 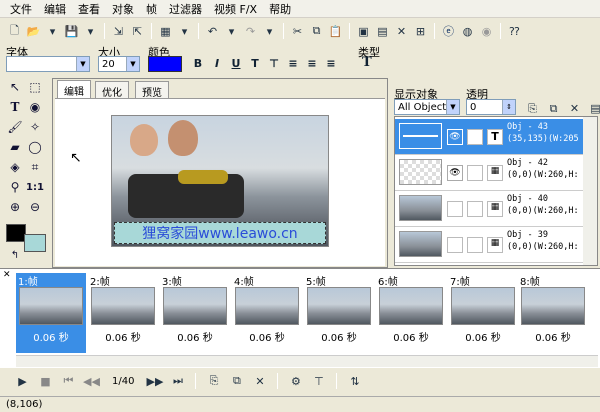 What do you see at coordinates (448, 31) in the screenshot?
I see `browser-icon: ⓔ` at bounding box center [448, 31].